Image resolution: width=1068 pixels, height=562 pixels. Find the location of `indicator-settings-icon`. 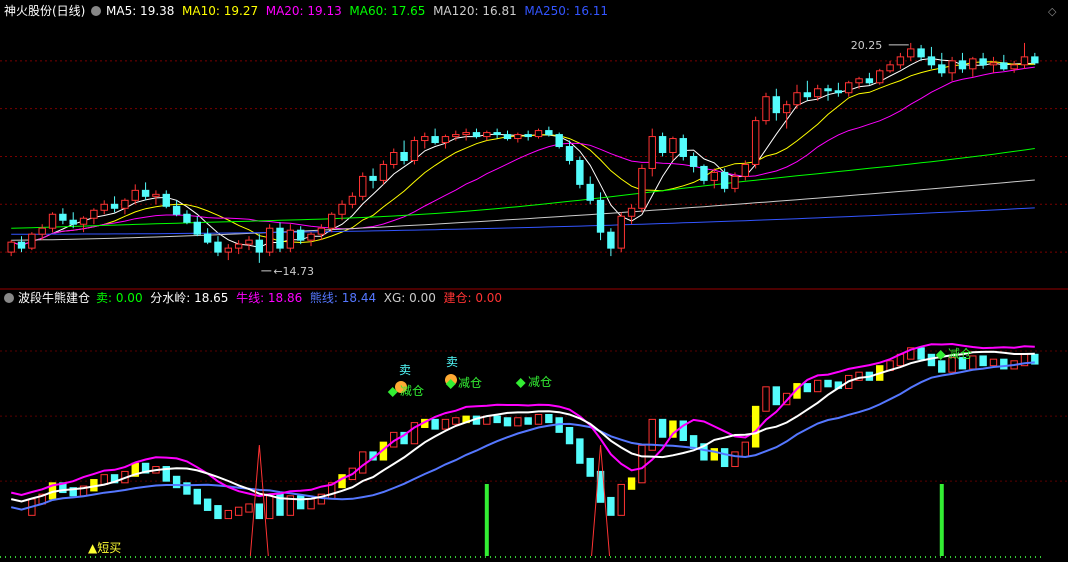

indicator-settings-icon is located at coordinates (9, 298).